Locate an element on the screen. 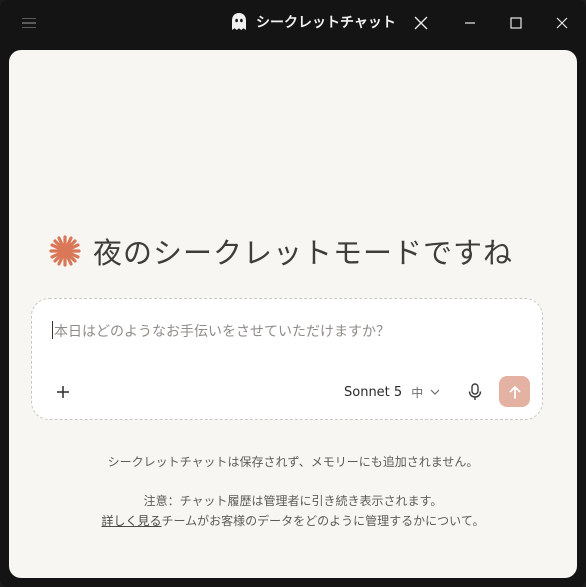 The height and width of the screenshot is (587, 586). maximize-icon is located at coordinates (516, 23).